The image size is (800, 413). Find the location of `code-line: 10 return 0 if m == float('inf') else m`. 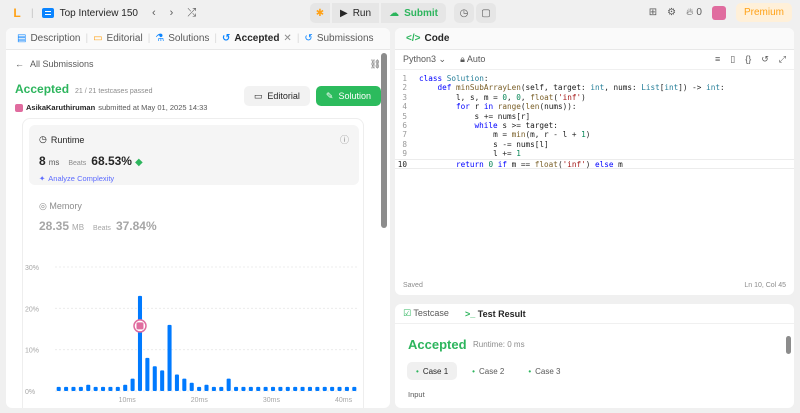

code-line: 10 return 0 if m == float('inf') else m is located at coordinates (594, 163).